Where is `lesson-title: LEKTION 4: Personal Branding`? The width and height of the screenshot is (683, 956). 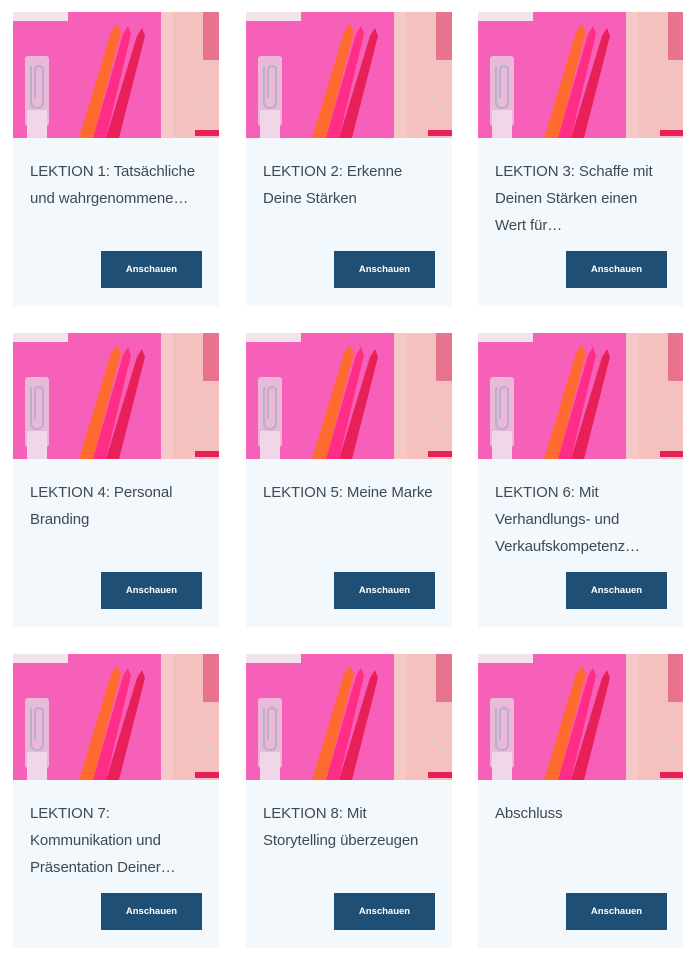
lesson-title: LEKTION 4: Personal Branding is located at coordinates (118, 506).